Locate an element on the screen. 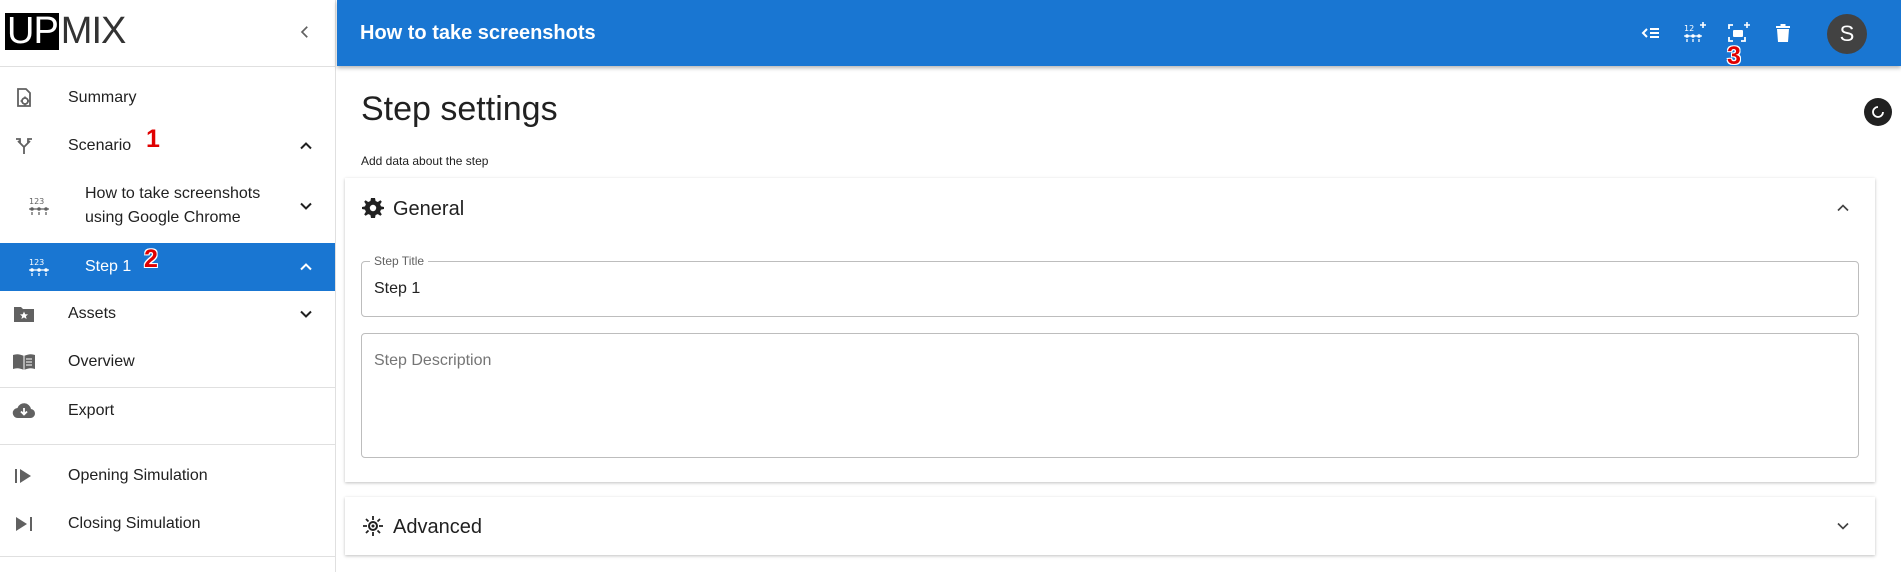  refresh-spinner-icon is located at coordinates (1878, 112).